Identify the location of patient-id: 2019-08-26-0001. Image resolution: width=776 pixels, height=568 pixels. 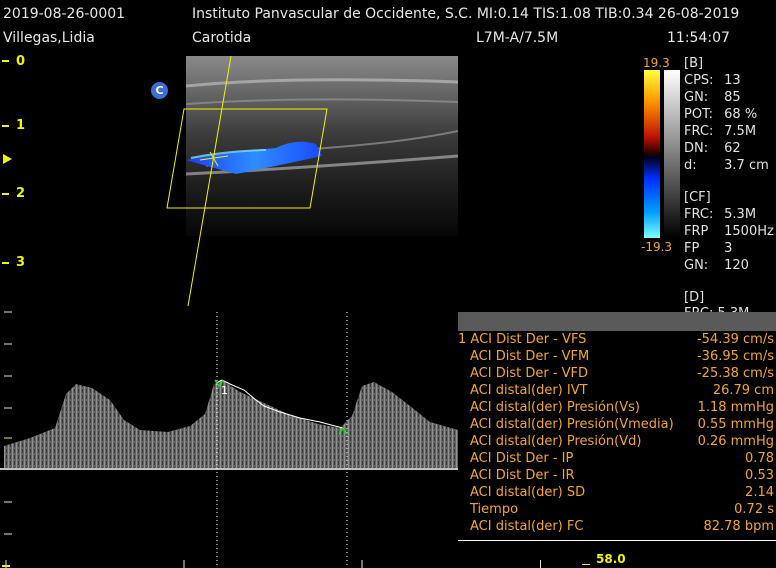
(64, 14).